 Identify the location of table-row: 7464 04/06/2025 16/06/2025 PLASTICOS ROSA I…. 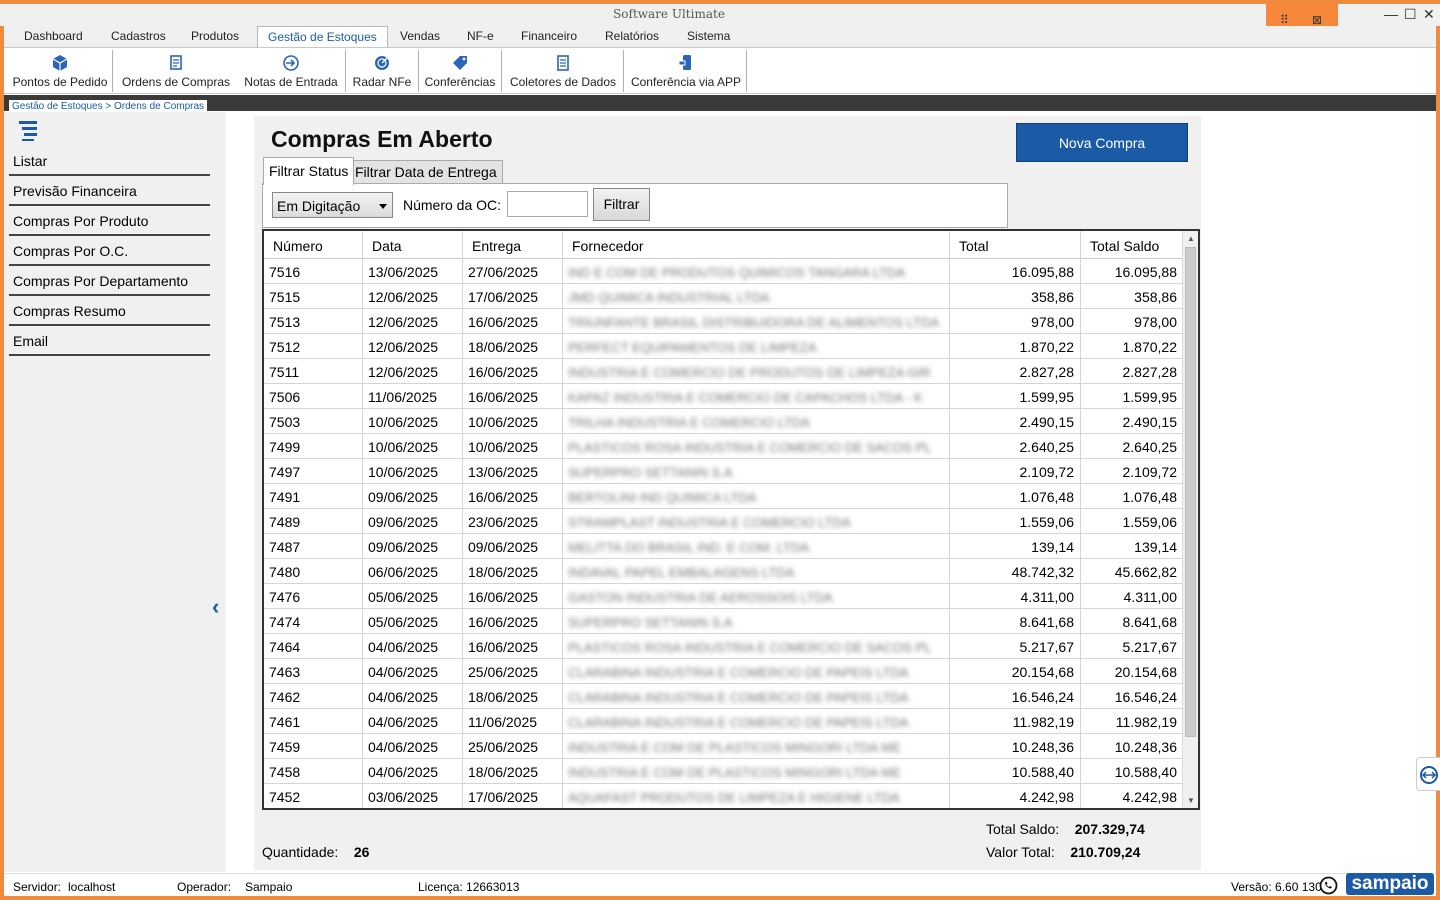
(724, 646).